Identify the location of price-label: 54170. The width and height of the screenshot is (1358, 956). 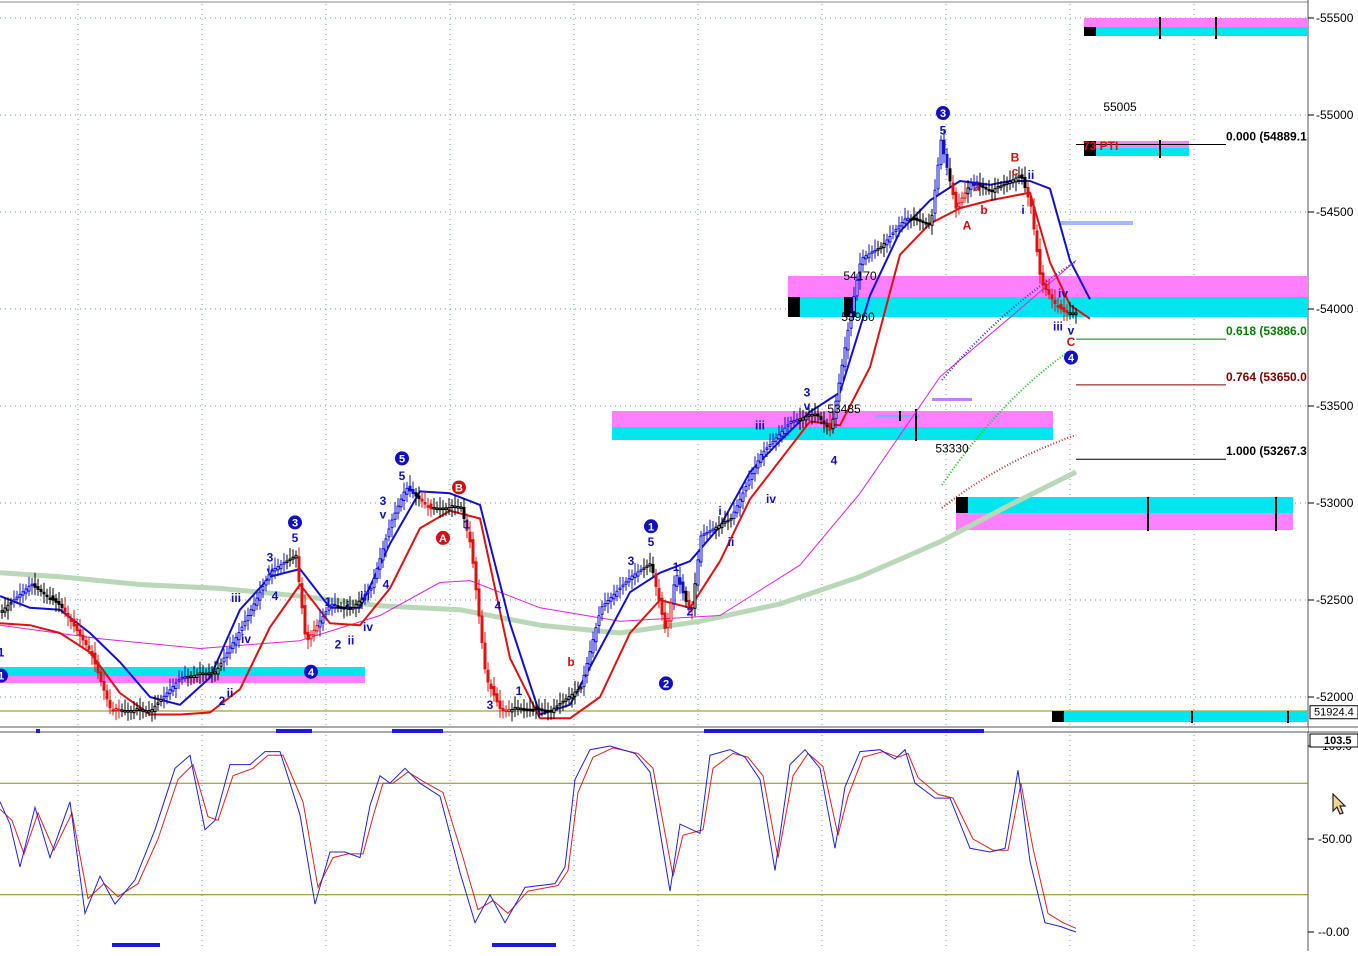
(860, 276).